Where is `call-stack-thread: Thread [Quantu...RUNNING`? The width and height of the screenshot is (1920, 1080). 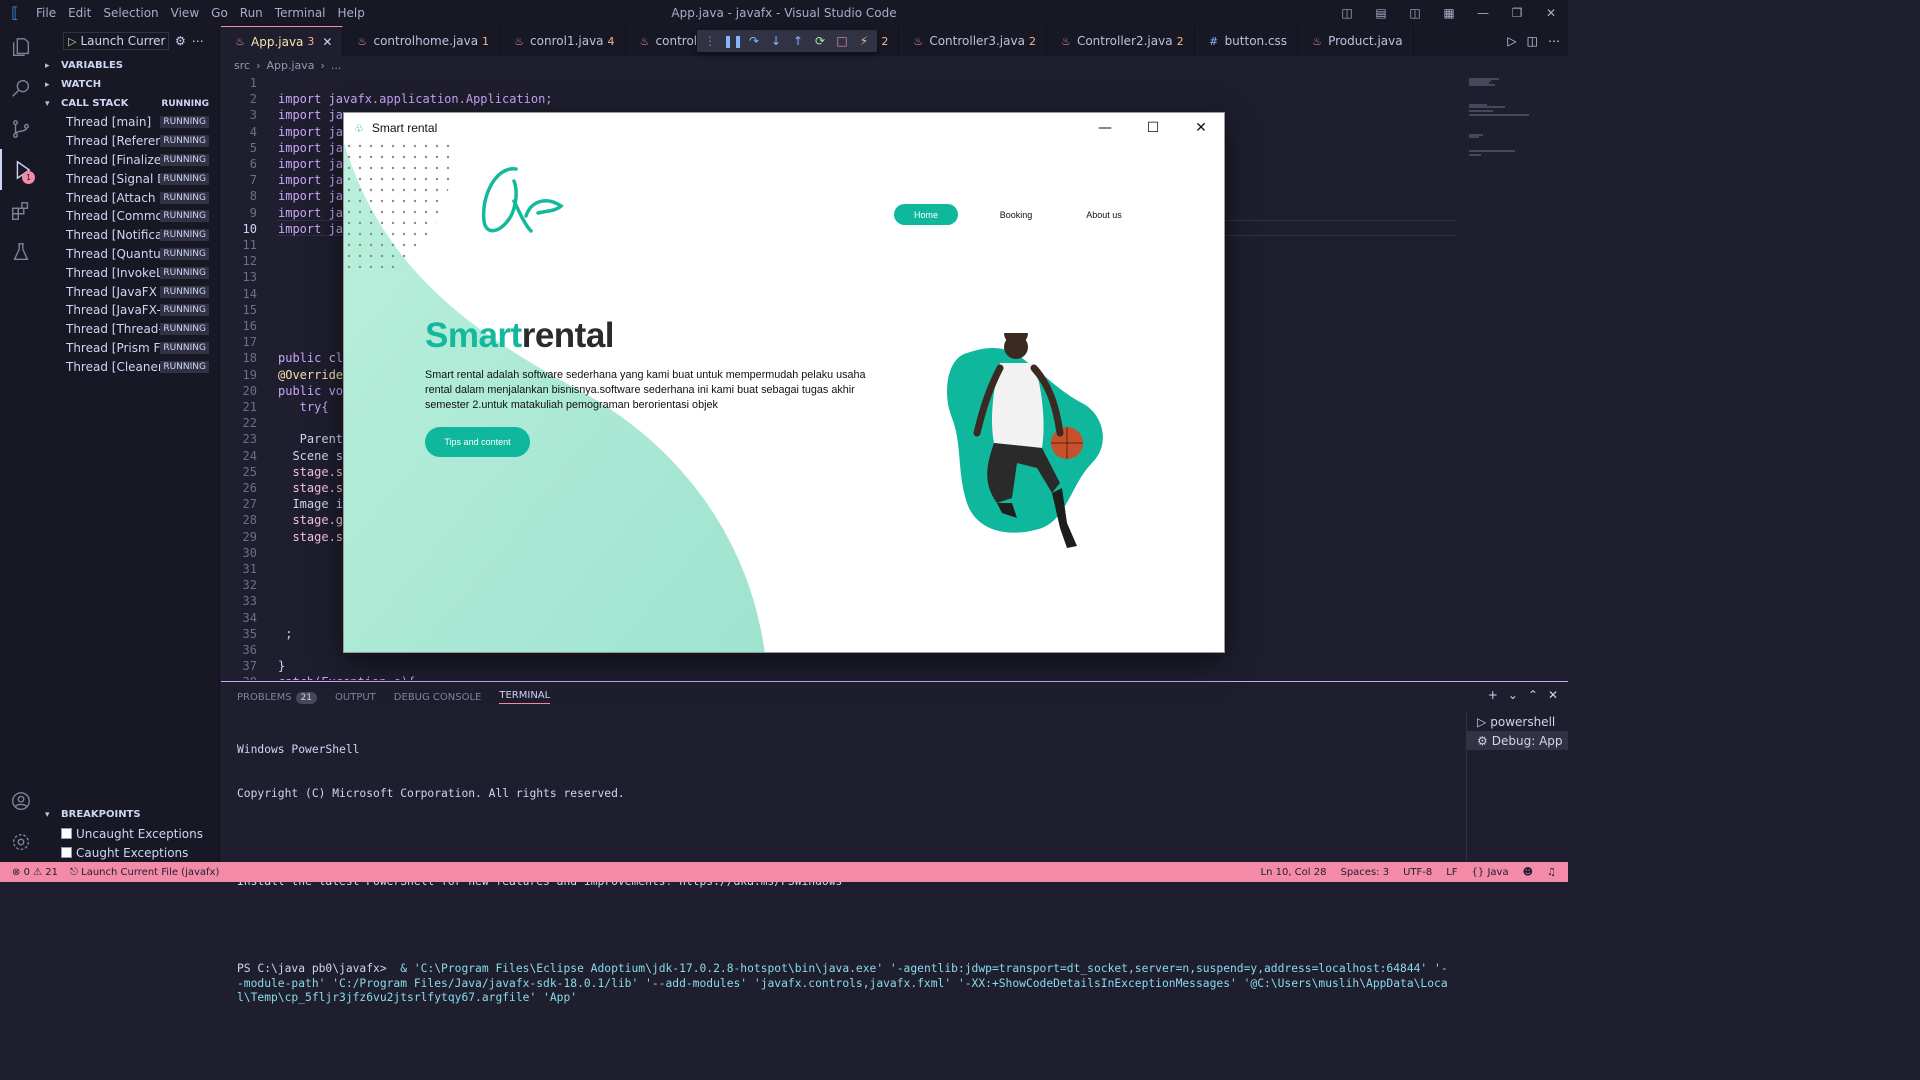 call-stack-thread: Thread [Quantu...RUNNING is located at coordinates (130, 254).